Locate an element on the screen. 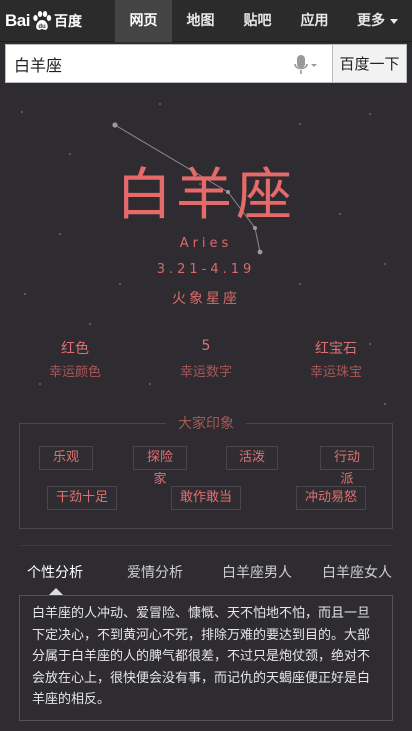 The width and height of the screenshot is (412, 731). impression-tag: 活泼 is located at coordinates (252, 458).